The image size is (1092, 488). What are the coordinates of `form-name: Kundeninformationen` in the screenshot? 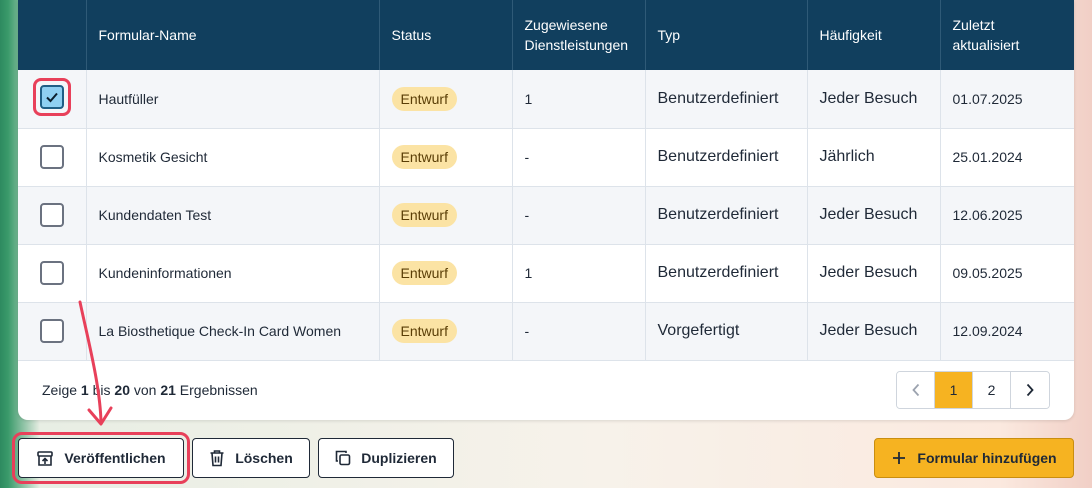 It's located at (233, 273).